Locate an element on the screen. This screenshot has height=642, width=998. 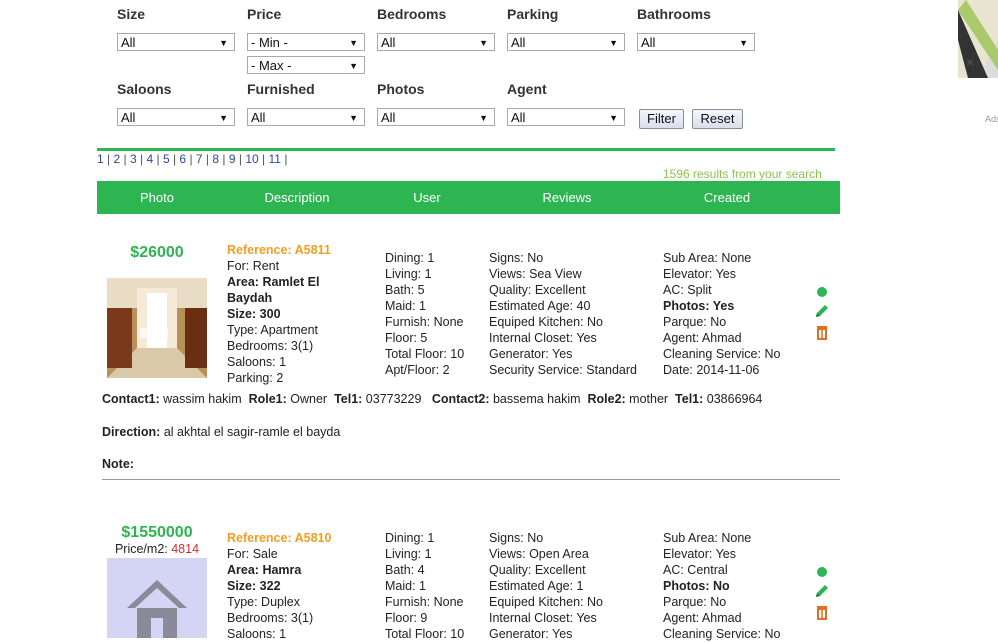
listing-size: Size: 300 is located at coordinates (282, 314).